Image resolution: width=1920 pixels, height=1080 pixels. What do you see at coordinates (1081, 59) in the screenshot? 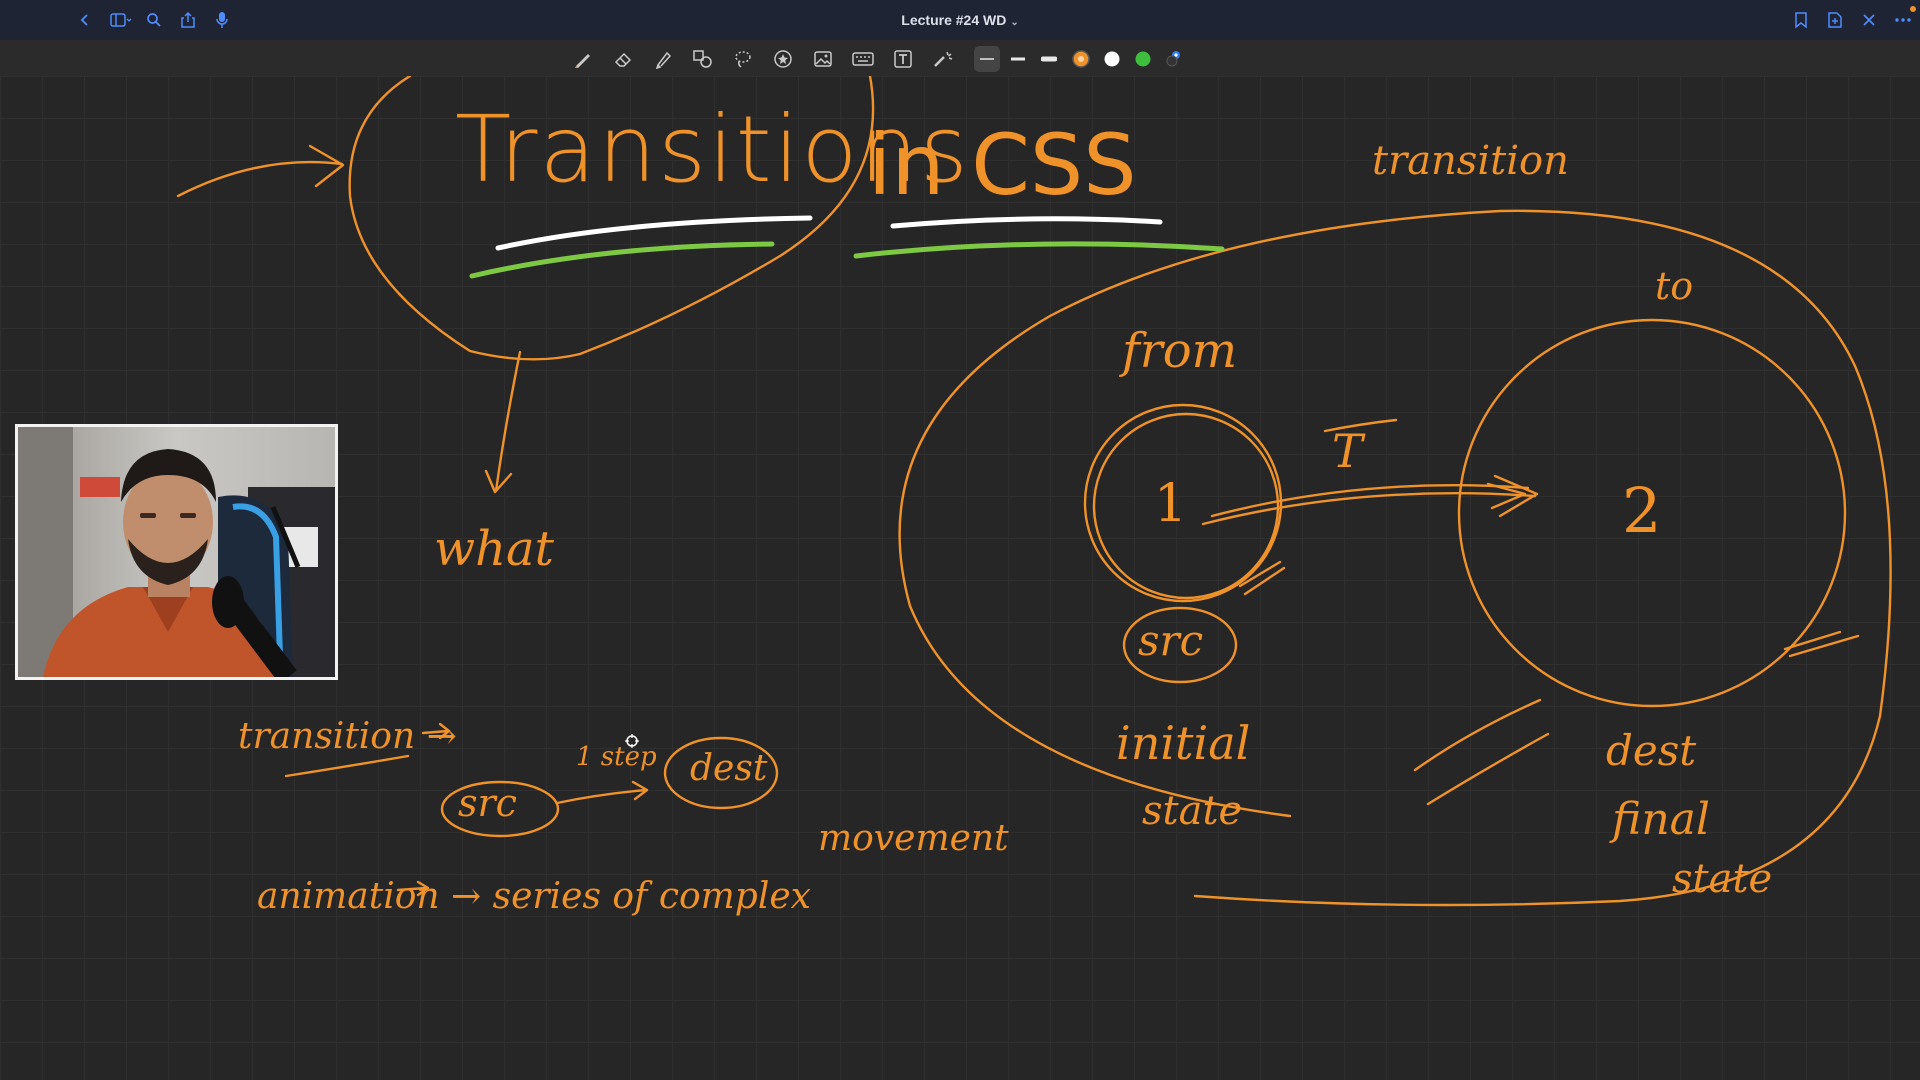
I see `color-swatch-orange` at bounding box center [1081, 59].